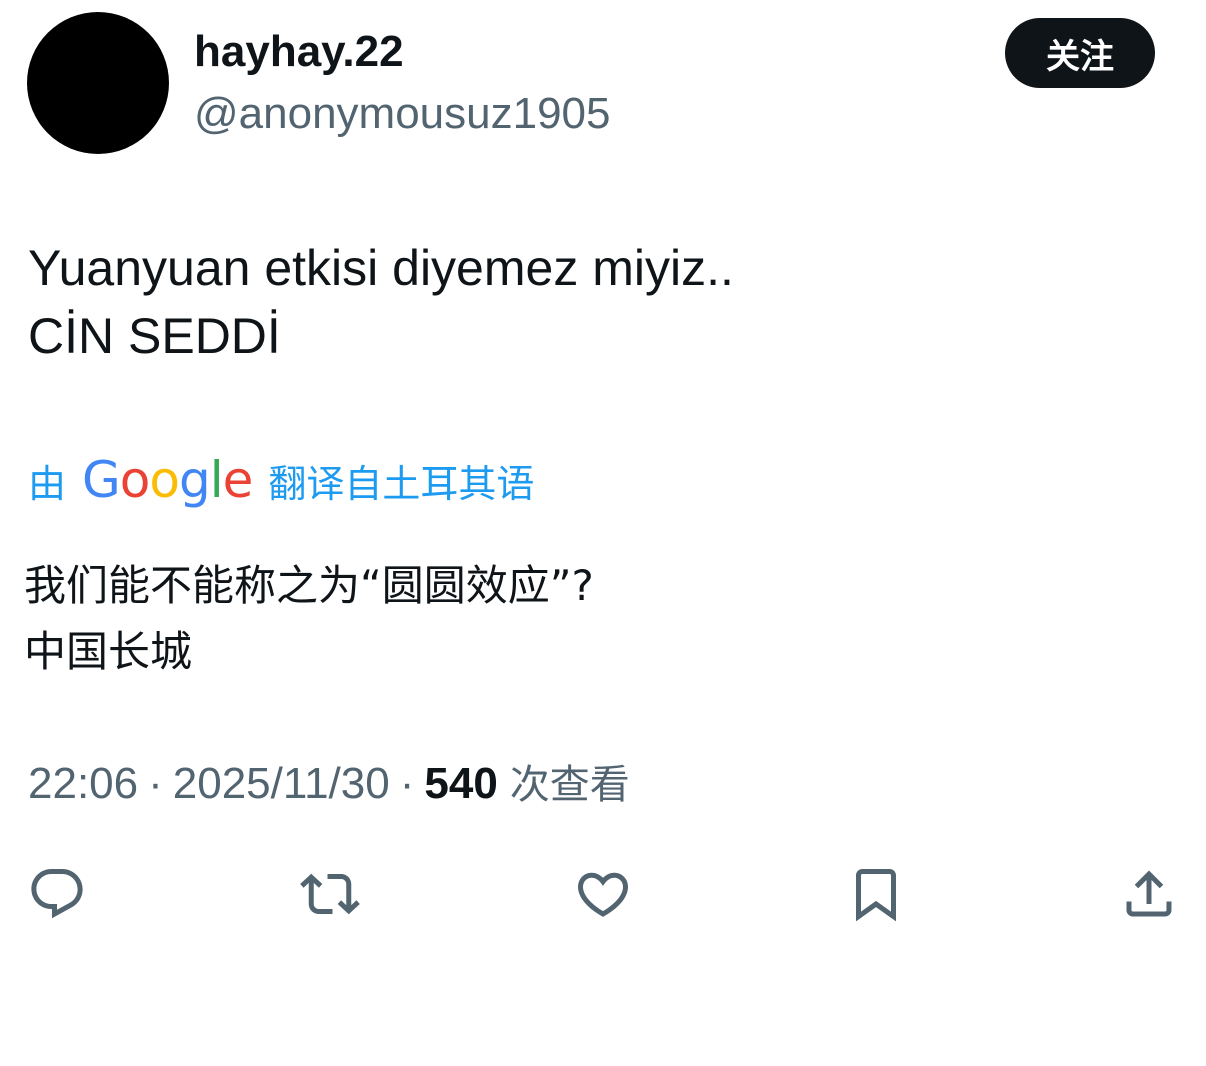 This screenshot has height=1066, width=1206. I want to click on like-button, so click(603, 894).